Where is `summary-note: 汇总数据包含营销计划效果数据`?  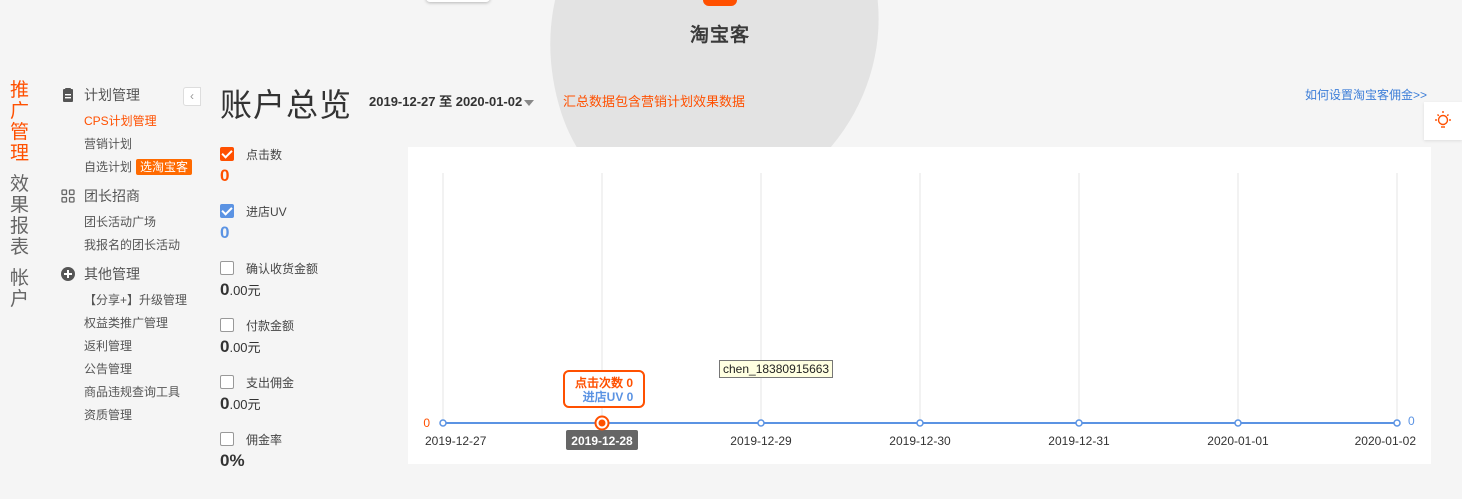
summary-note: 汇总数据包含营销计划效果数据 is located at coordinates (654, 101).